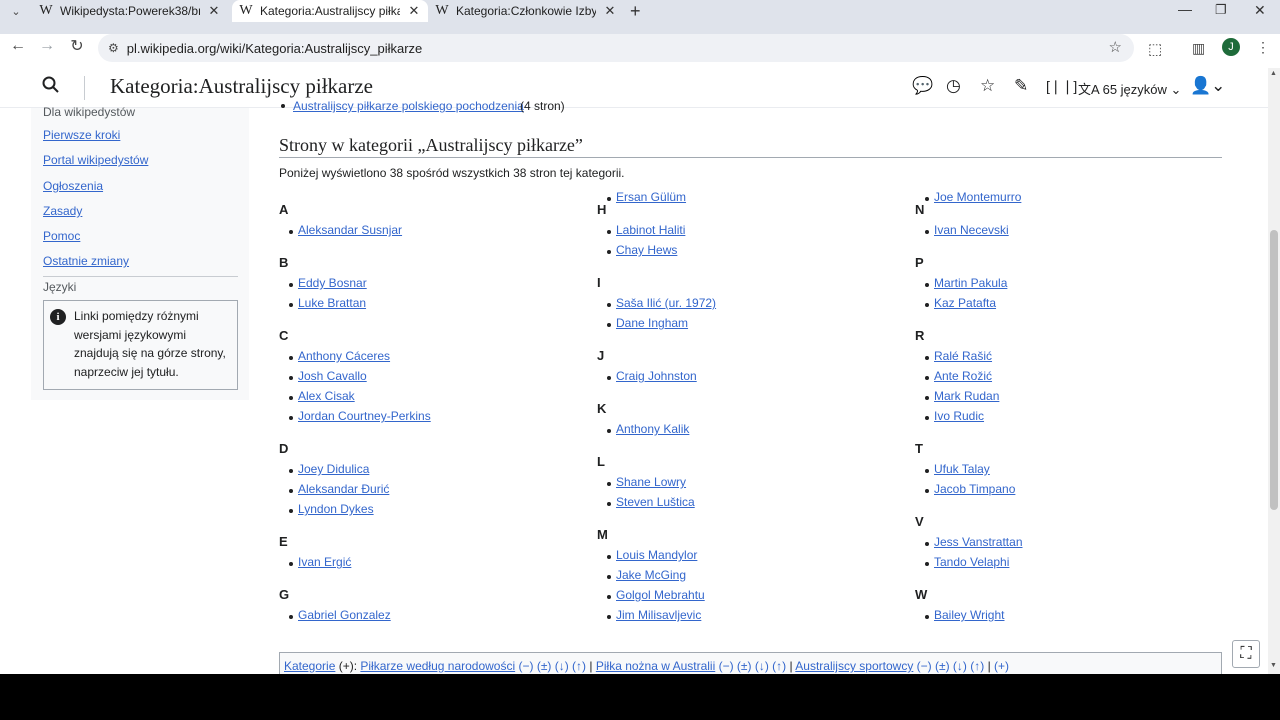 This screenshot has width=1280, height=720. What do you see at coordinates (974, 489) in the screenshot?
I see `category-page-link: Jacob Timpano` at bounding box center [974, 489].